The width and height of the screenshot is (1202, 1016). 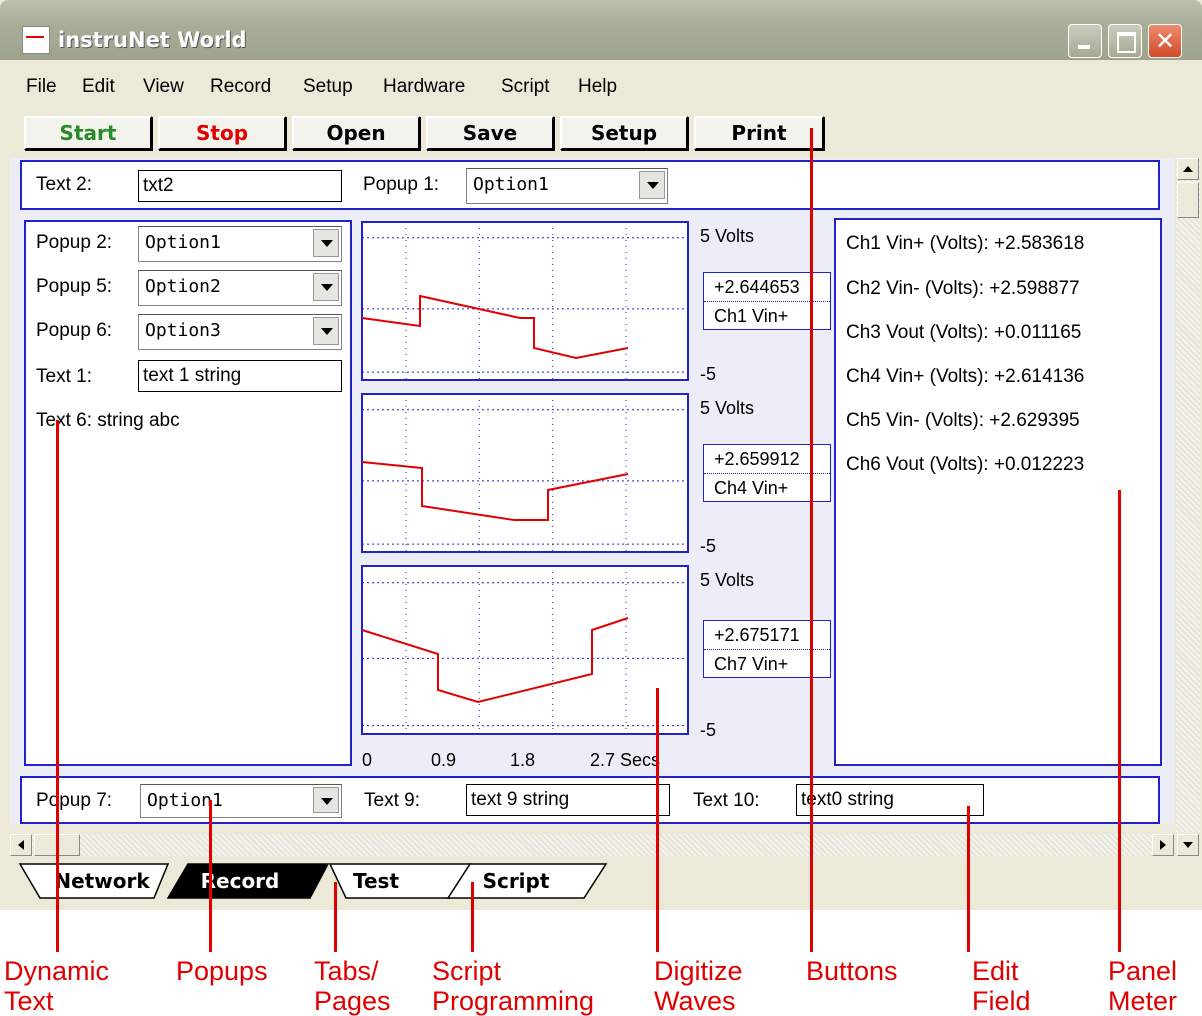 I want to click on popup1-value: Option1, so click(x=511, y=184).